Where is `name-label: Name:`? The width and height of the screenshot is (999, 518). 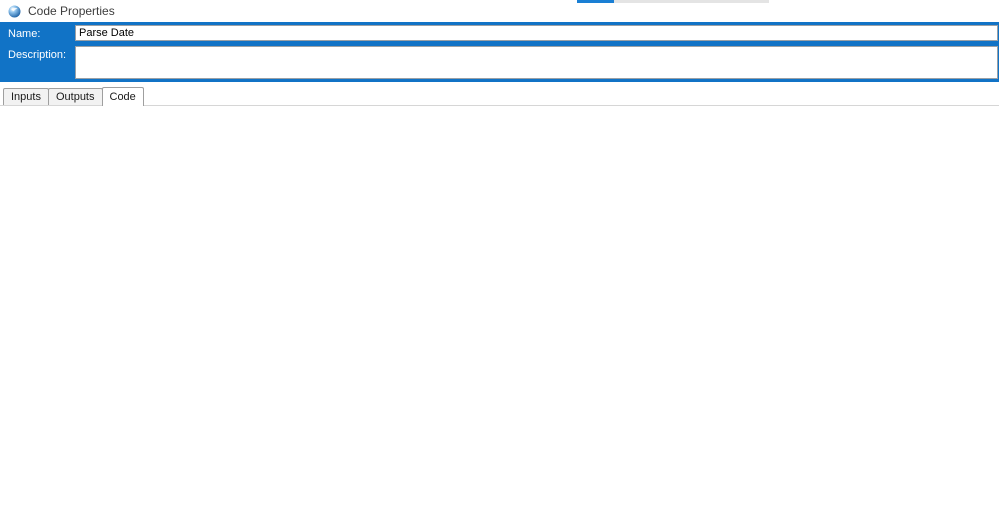
name-label: Name: is located at coordinates (24, 34).